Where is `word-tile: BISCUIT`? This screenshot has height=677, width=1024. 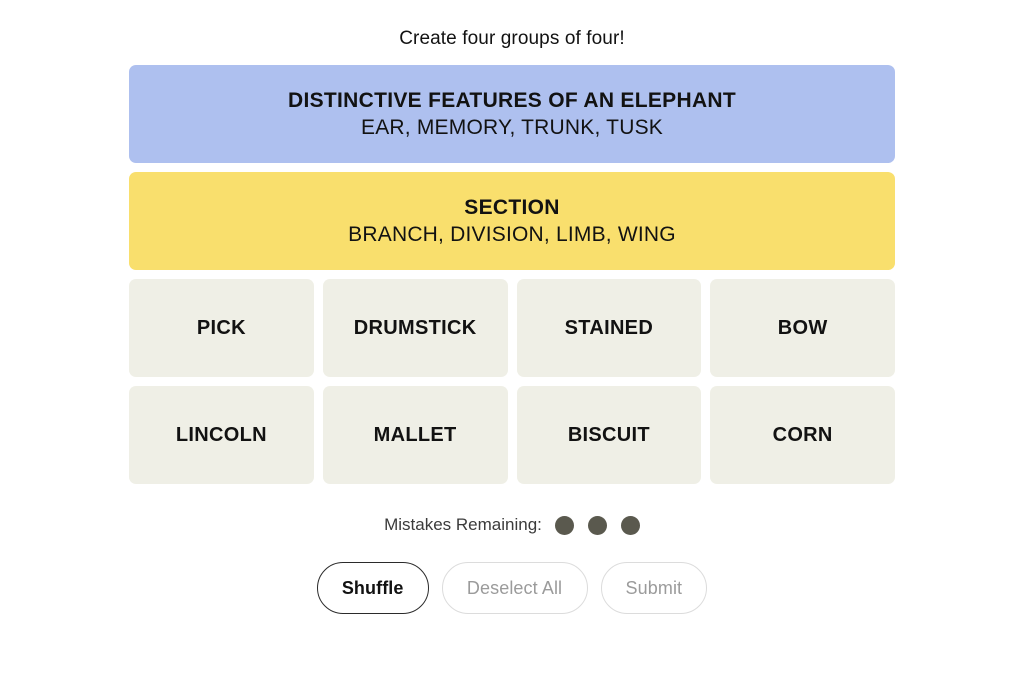
word-tile: BISCUIT is located at coordinates (609, 435).